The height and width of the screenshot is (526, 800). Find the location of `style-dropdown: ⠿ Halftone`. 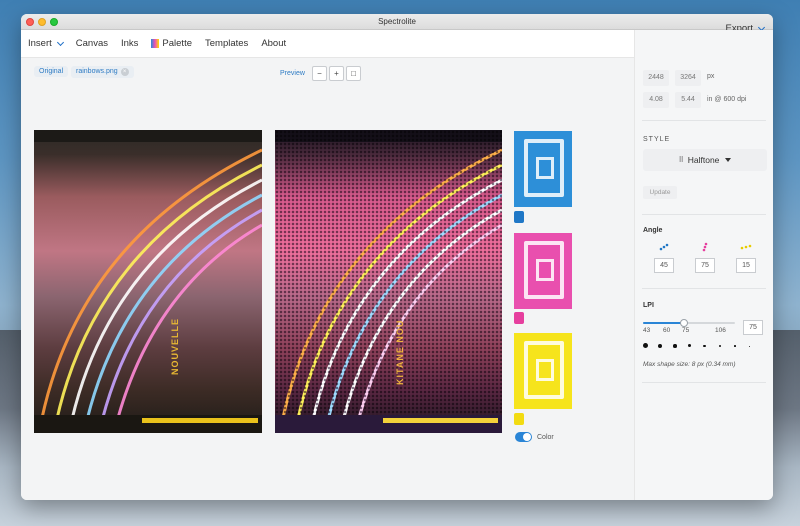

style-dropdown: ⠿ Halftone is located at coordinates (705, 160).